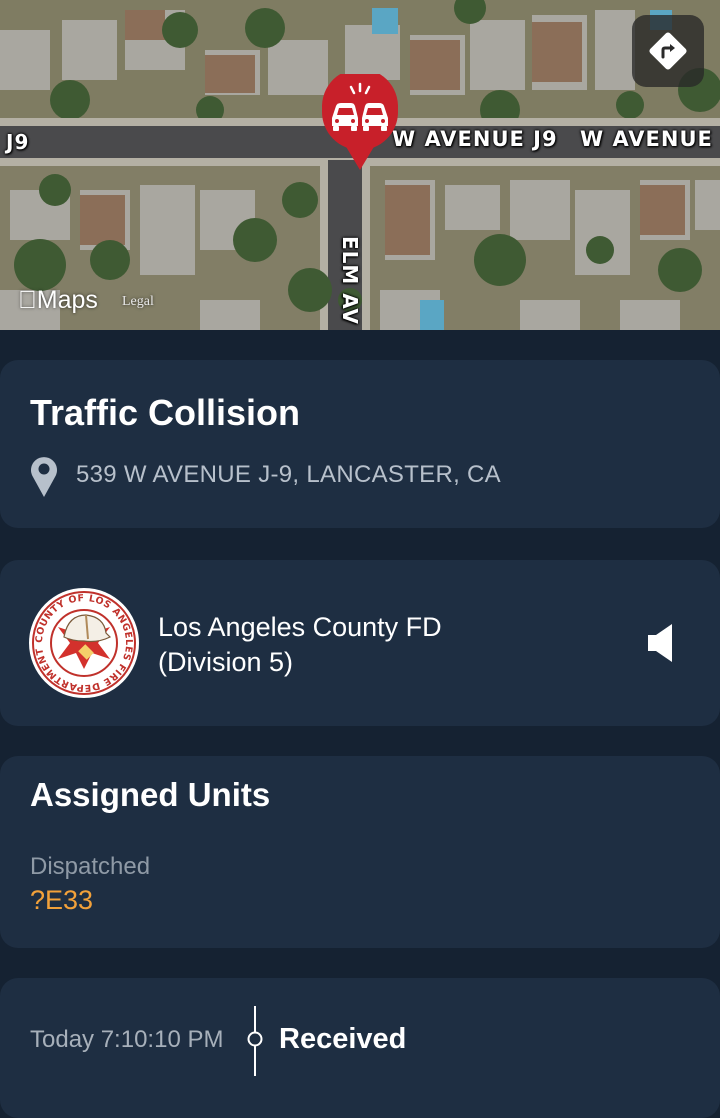 Image resolution: width=720 pixels, height=1118 pixels. Describe the element at coordinates (660, 643) in the screenshot. I see `speaker-icon` at that location.